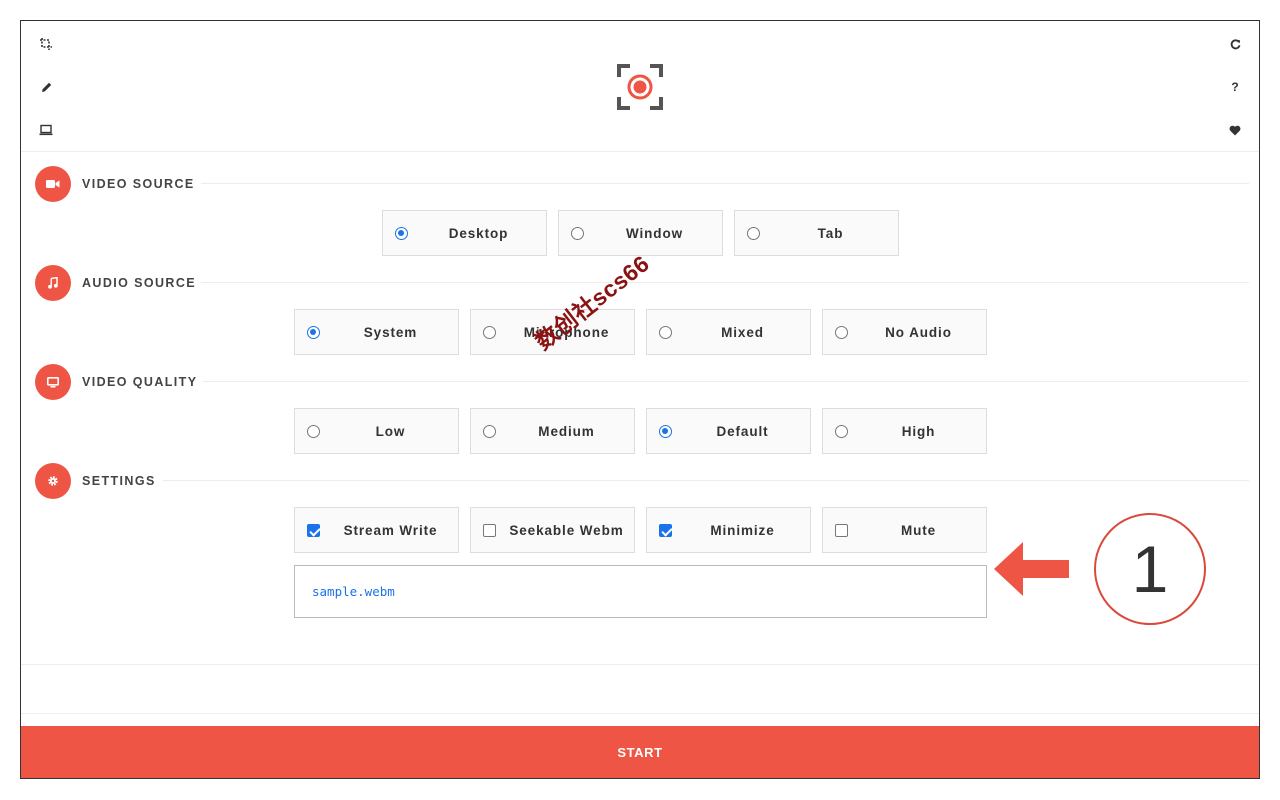 This screenshot has width=1280, height=800. Describe the element at coordinates (1150, 569) in the screenshot. I see `annotation-number: 1` at that location.